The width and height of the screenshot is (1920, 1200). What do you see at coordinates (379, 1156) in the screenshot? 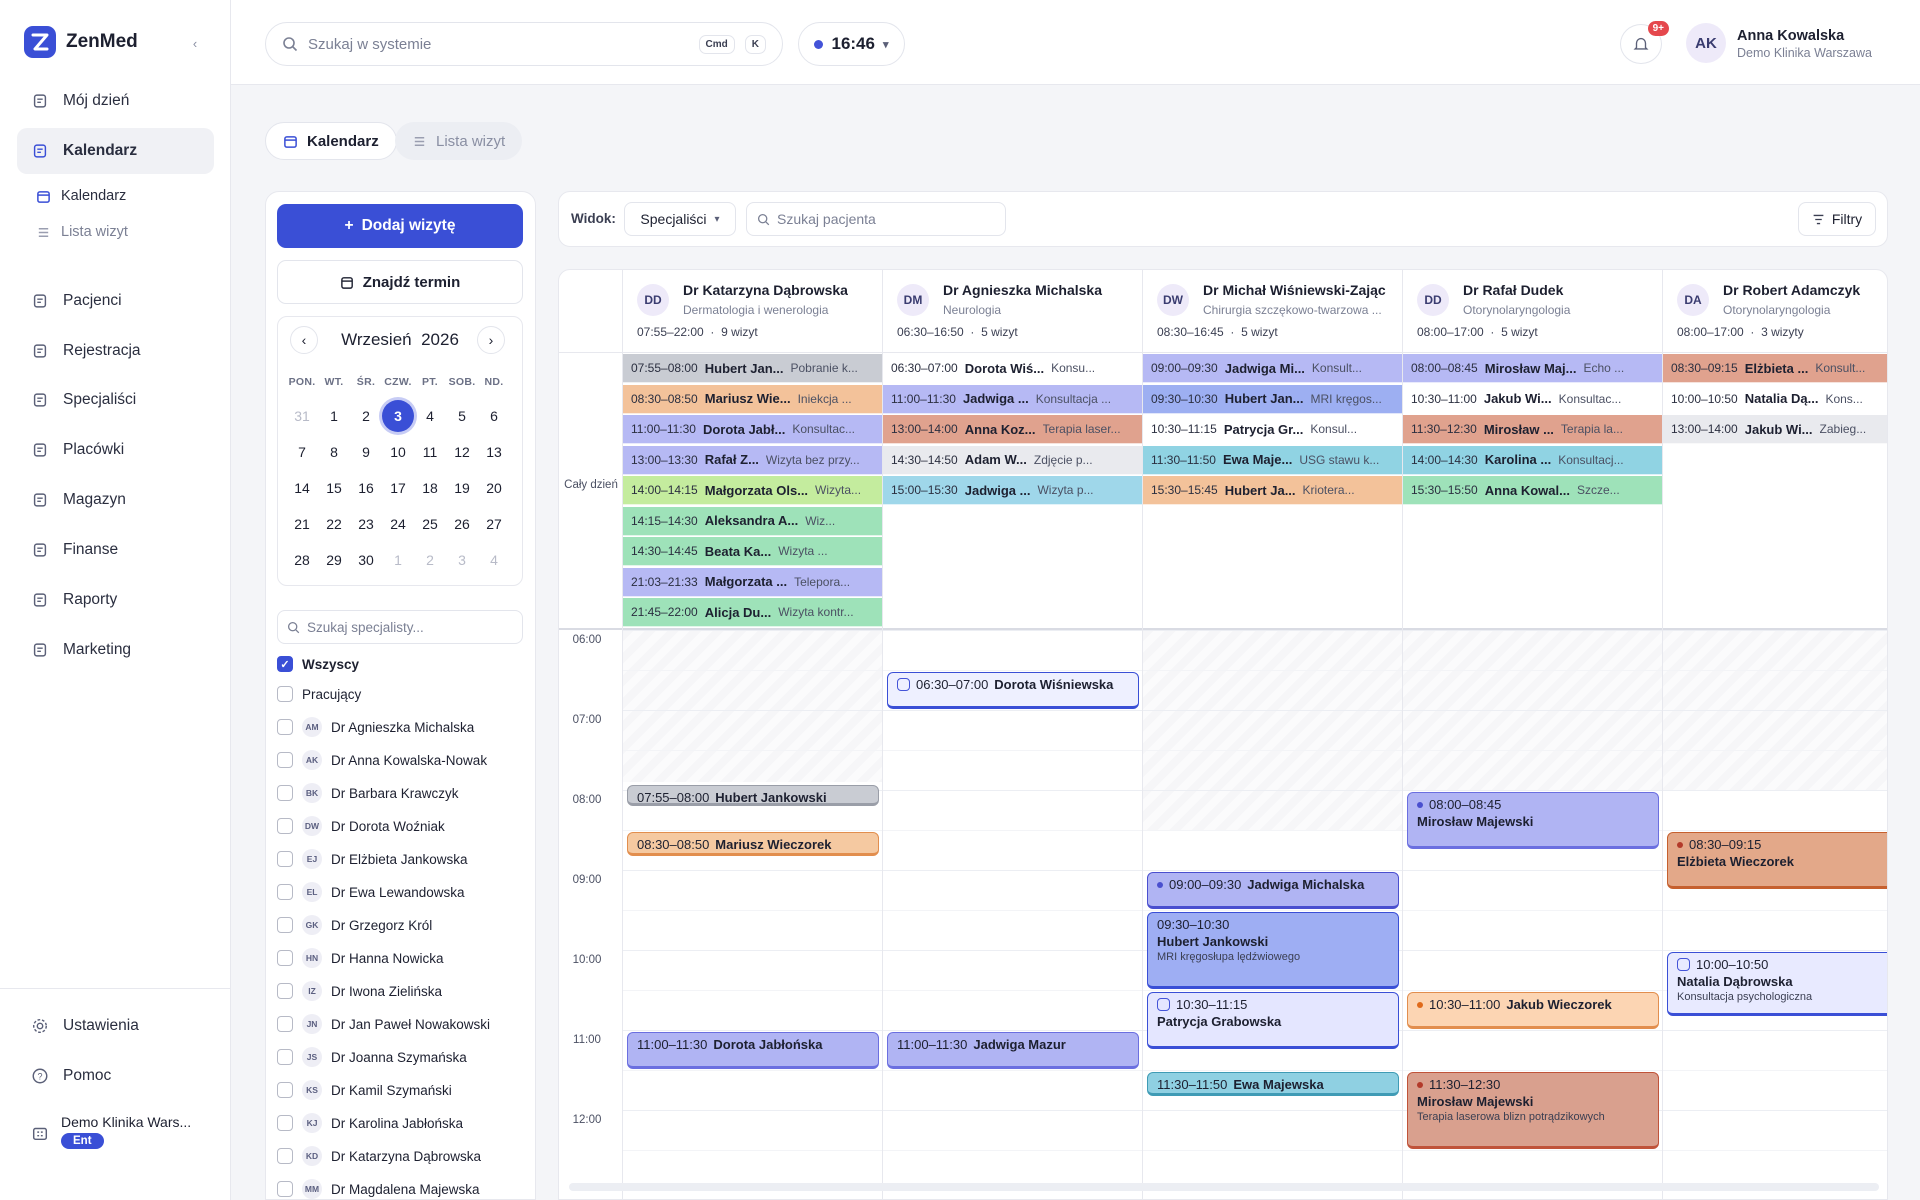
I see `specialist-filter-item: KD Dr Katarzyna Dąbrowska` at bounding box center [379, 1156].